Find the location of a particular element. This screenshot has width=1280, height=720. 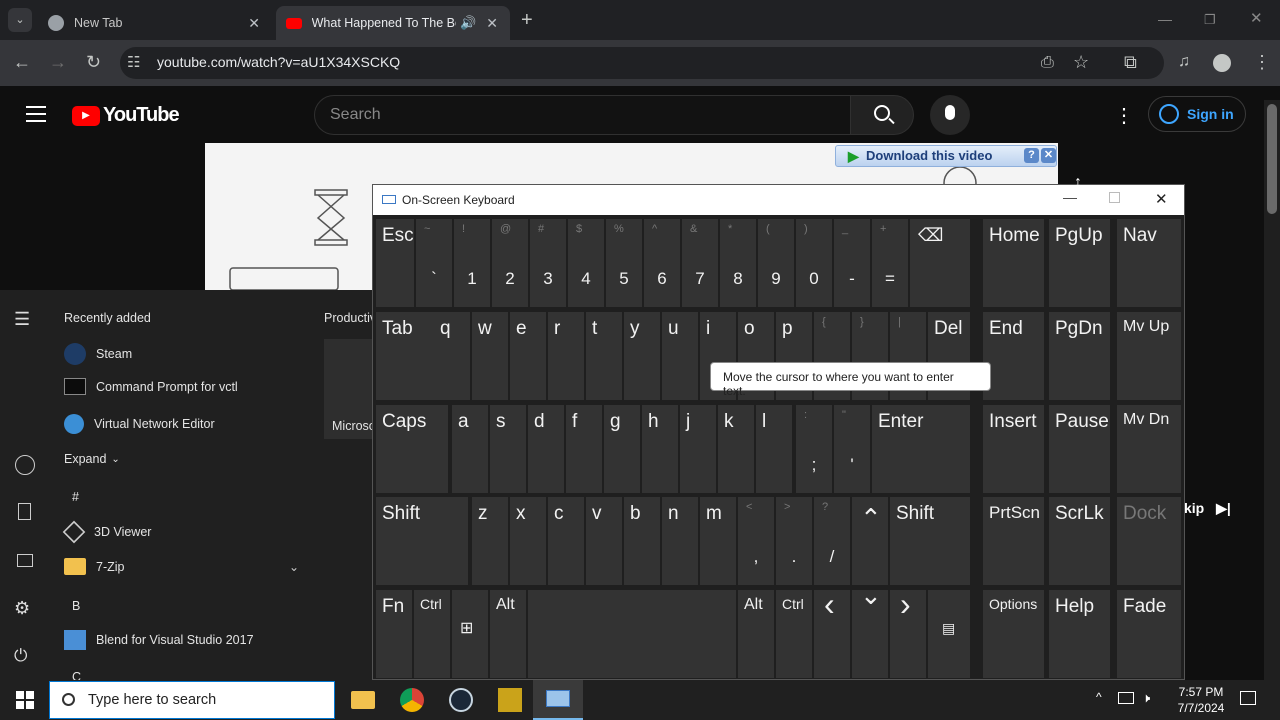

file-explorer-icon is located at coordinates (363, 700).